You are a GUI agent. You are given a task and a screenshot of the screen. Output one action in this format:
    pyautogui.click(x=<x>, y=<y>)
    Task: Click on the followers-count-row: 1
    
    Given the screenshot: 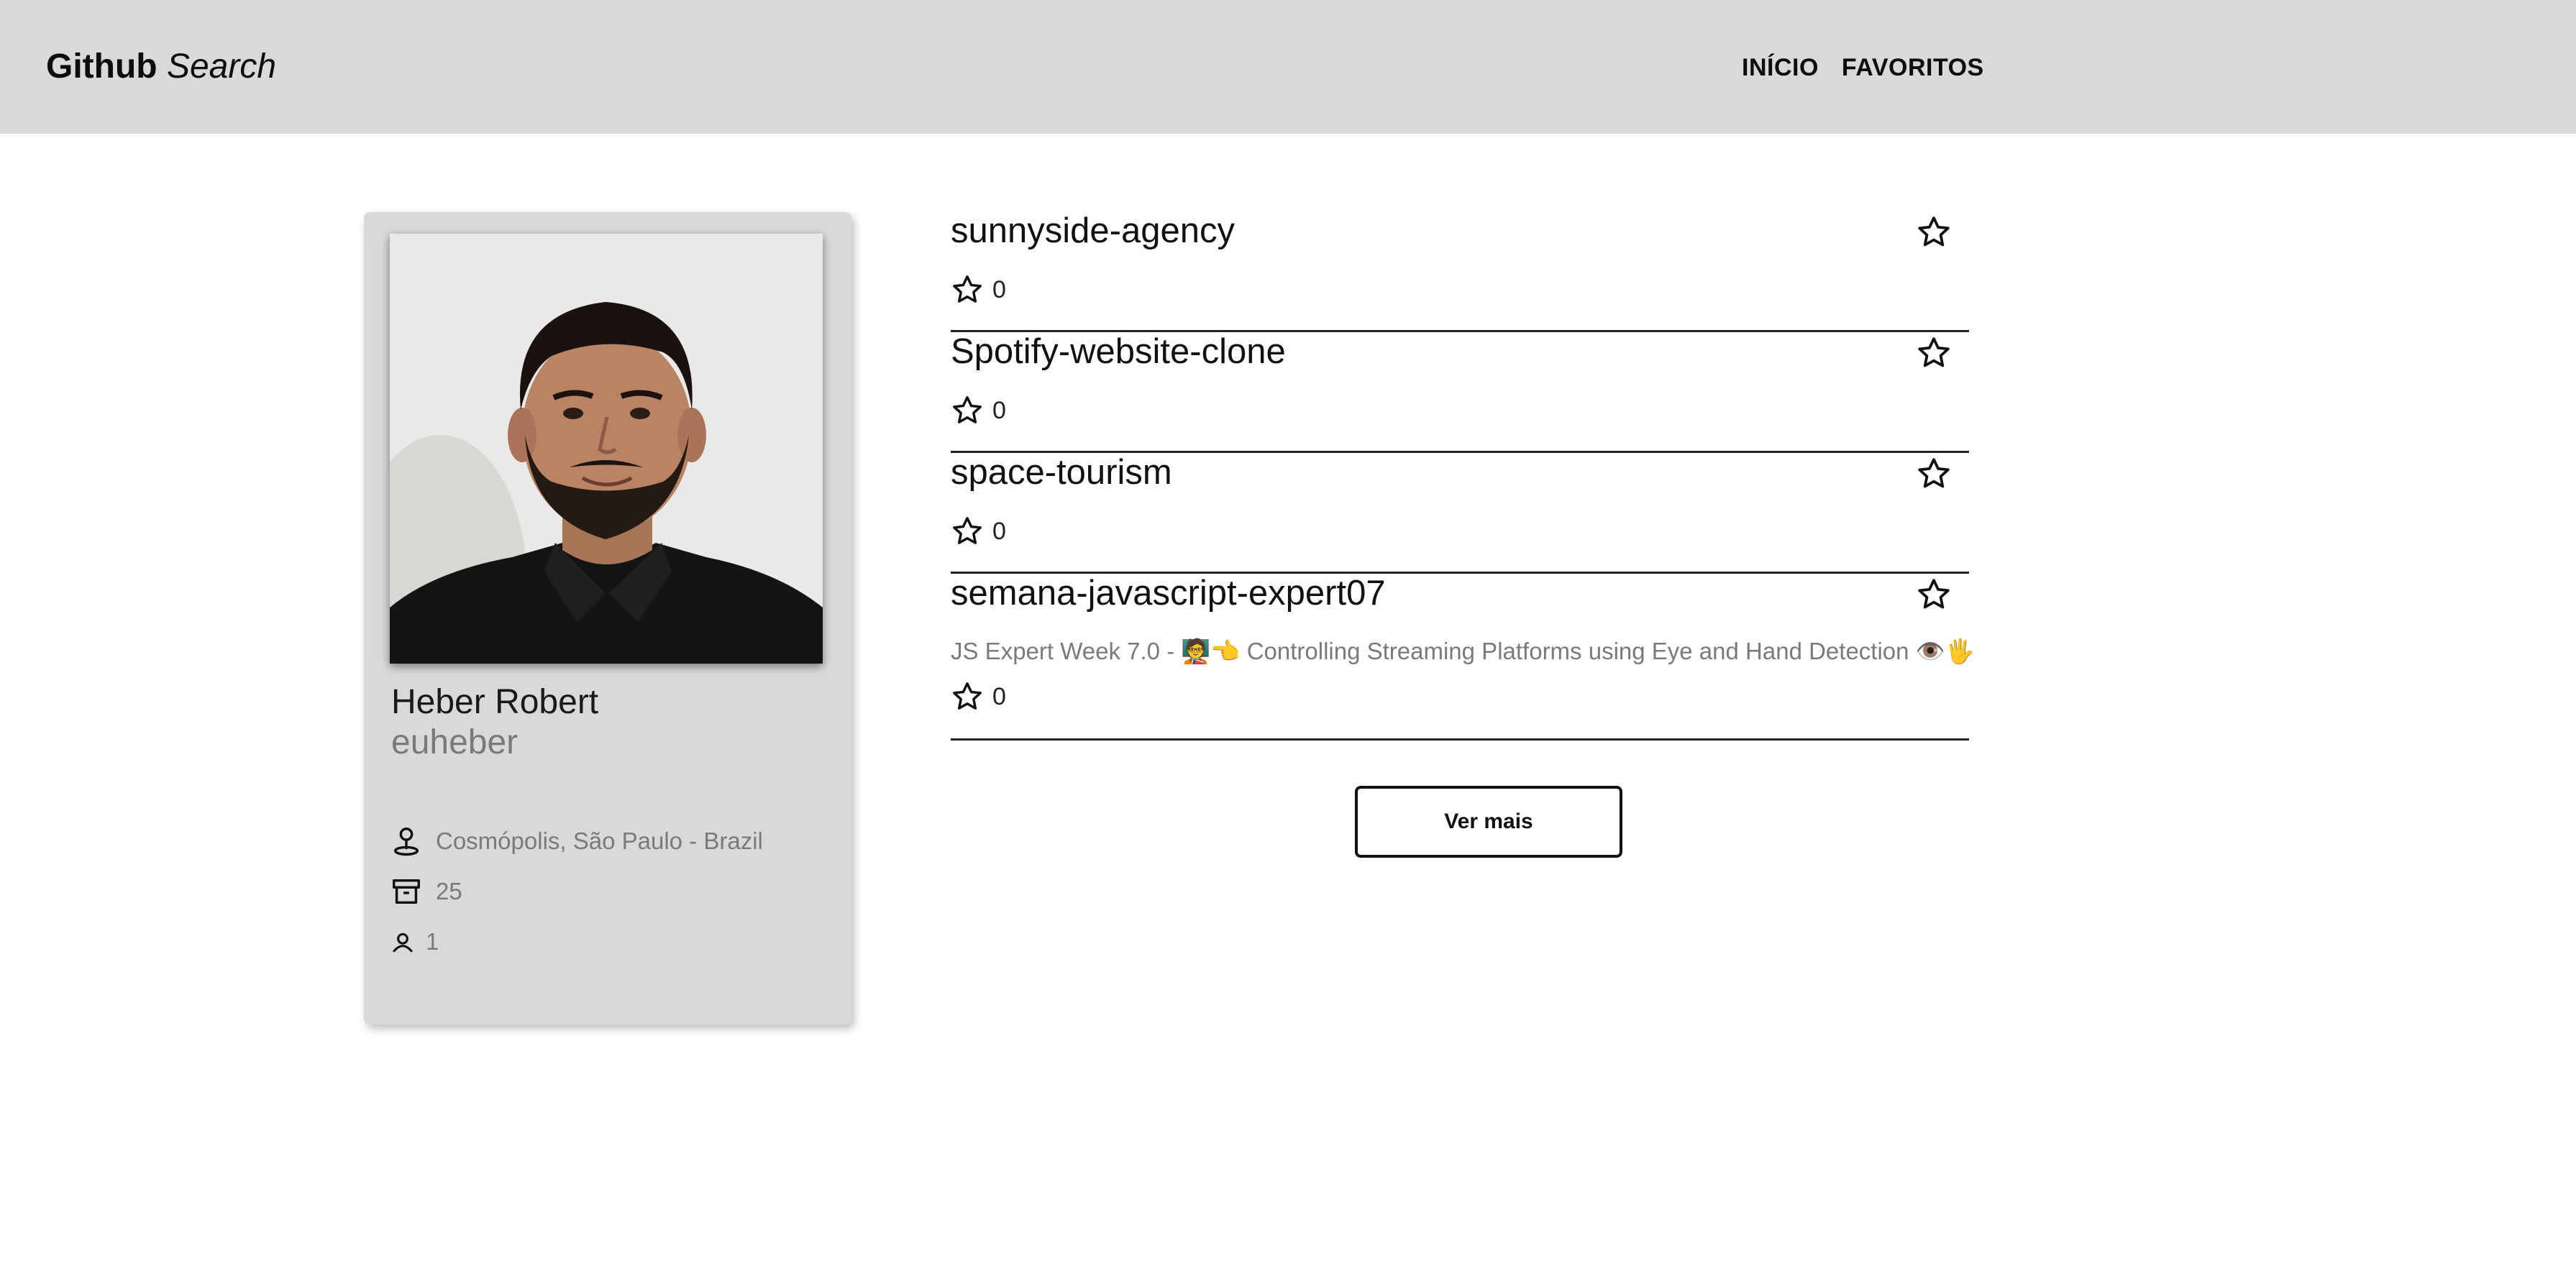 What is the action you would take?
    pyautogui.click(x=414, y=941)
    